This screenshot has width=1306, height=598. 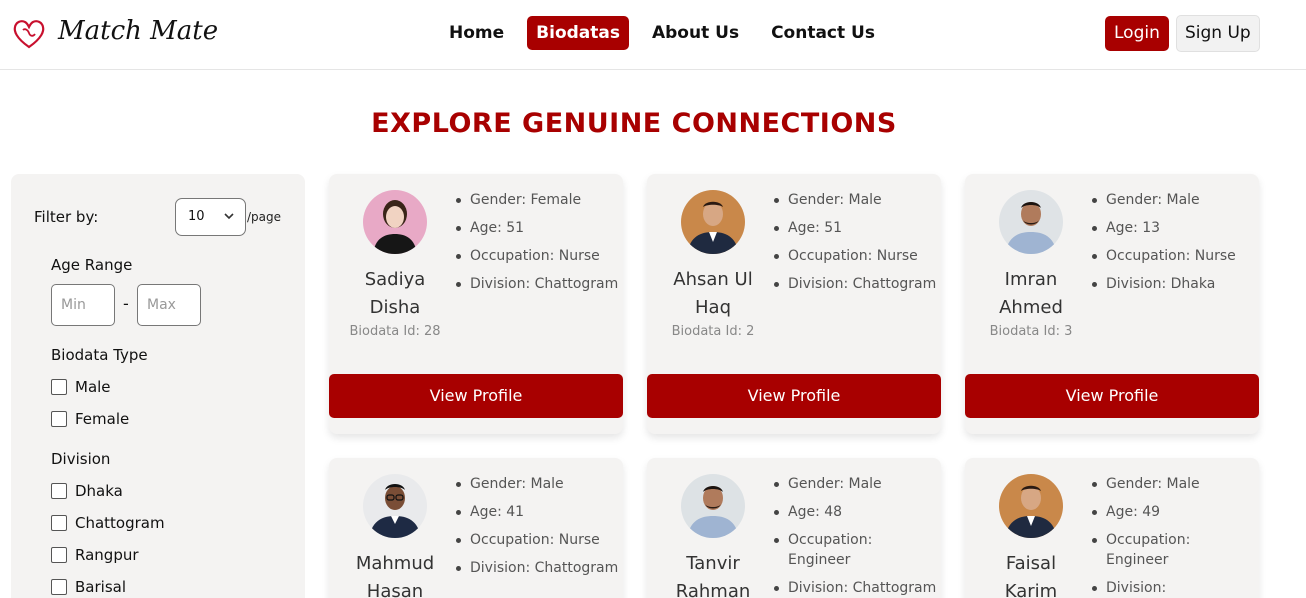 What do you see at coordinates (210, 217) in the screenshot?
I see `per-page-select: 10` at bounding box center [210, 217].